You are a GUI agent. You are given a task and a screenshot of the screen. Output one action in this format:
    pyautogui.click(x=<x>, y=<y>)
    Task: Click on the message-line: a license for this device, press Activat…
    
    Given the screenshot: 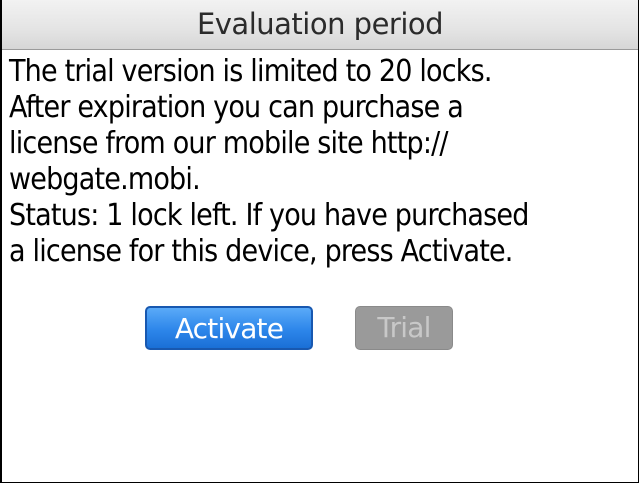 What is the action you would take?
    pyautogui.click(x=261, y=251)
    